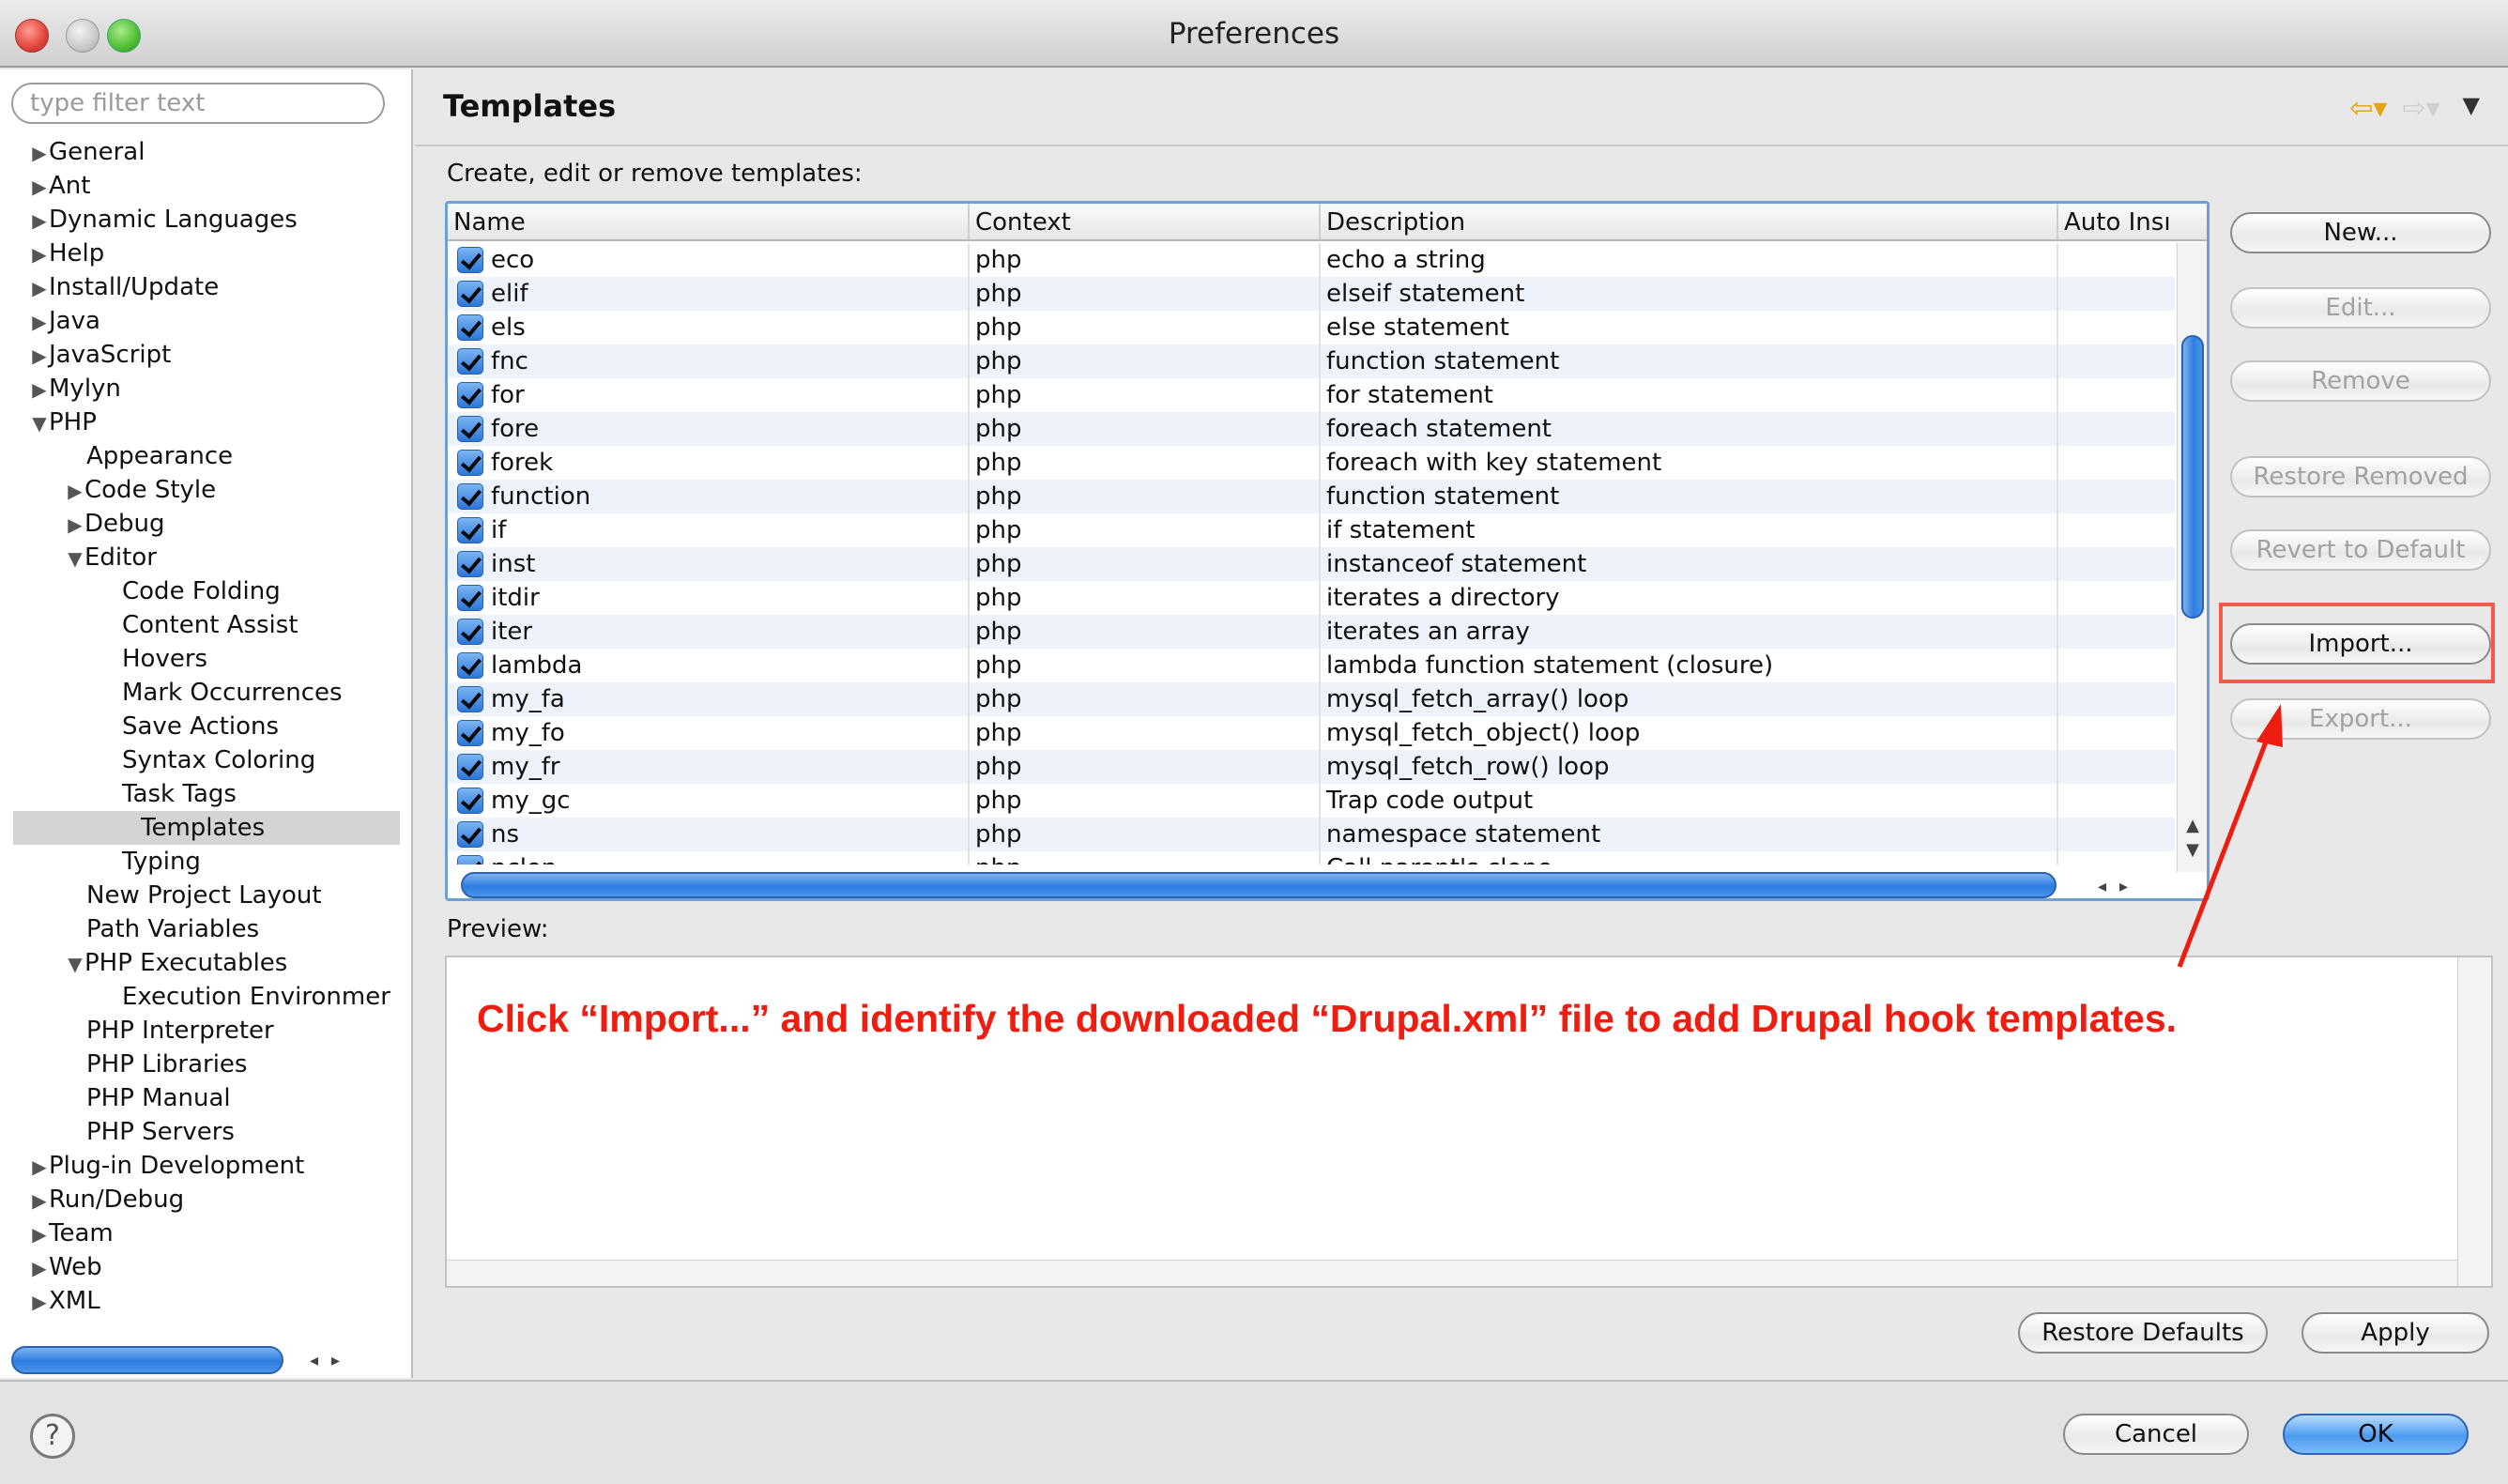  What do you see at coordinates (1312, 496) in the screenshot?
I see `table-row: function php function statement` at bounding box center [1312, 496].